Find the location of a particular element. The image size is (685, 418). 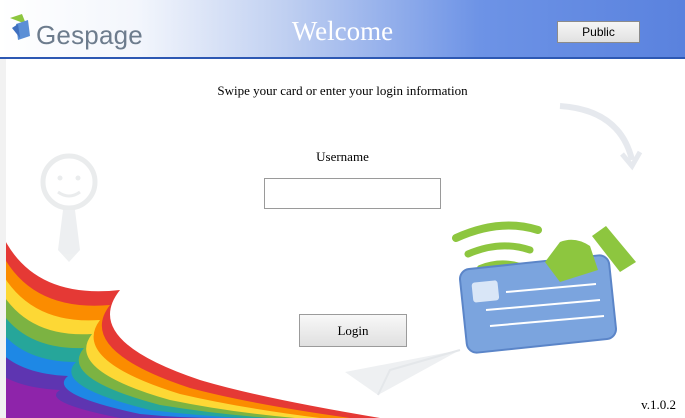

username-label: Username is located at coordinates (342, 156).